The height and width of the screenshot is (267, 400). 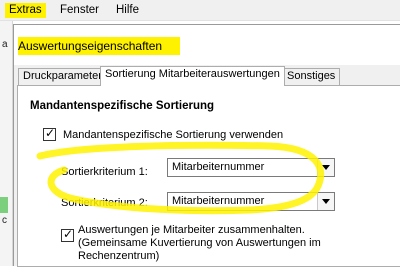 What do you see at coordinates (49, 133) in the screenshot?
I see `use-sorting-checkbox` at bounding box center [49, 133].